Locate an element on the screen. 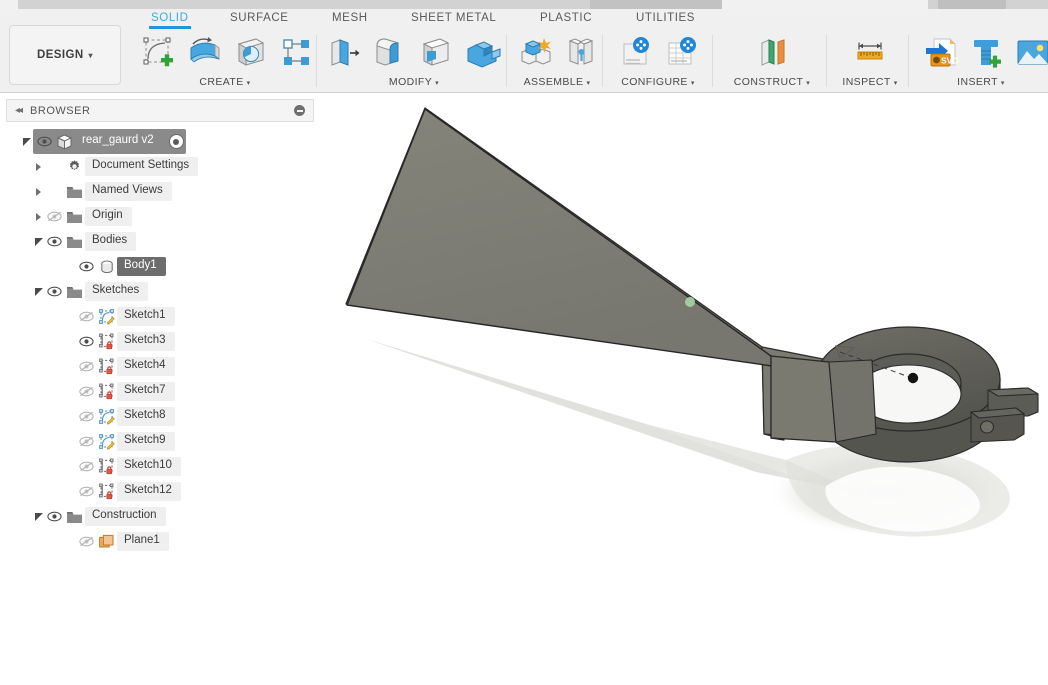 The width and height of the screenshot is (1048, 685). sketch-edit-icon is located at coordinates (106, 316).